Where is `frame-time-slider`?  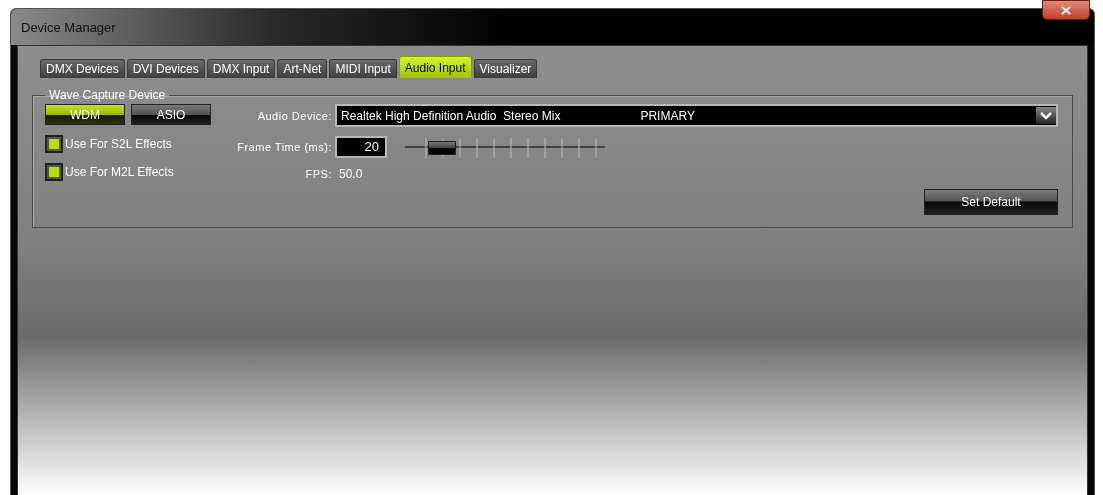
frame-time-slider is located at coordinates (505, 147).